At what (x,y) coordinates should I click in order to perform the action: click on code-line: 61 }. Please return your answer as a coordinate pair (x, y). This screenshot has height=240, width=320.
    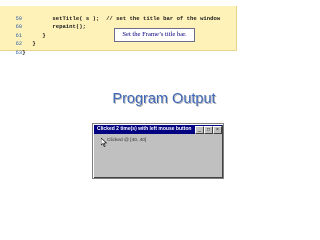
    Looking at the image, I should click on (23, 31).